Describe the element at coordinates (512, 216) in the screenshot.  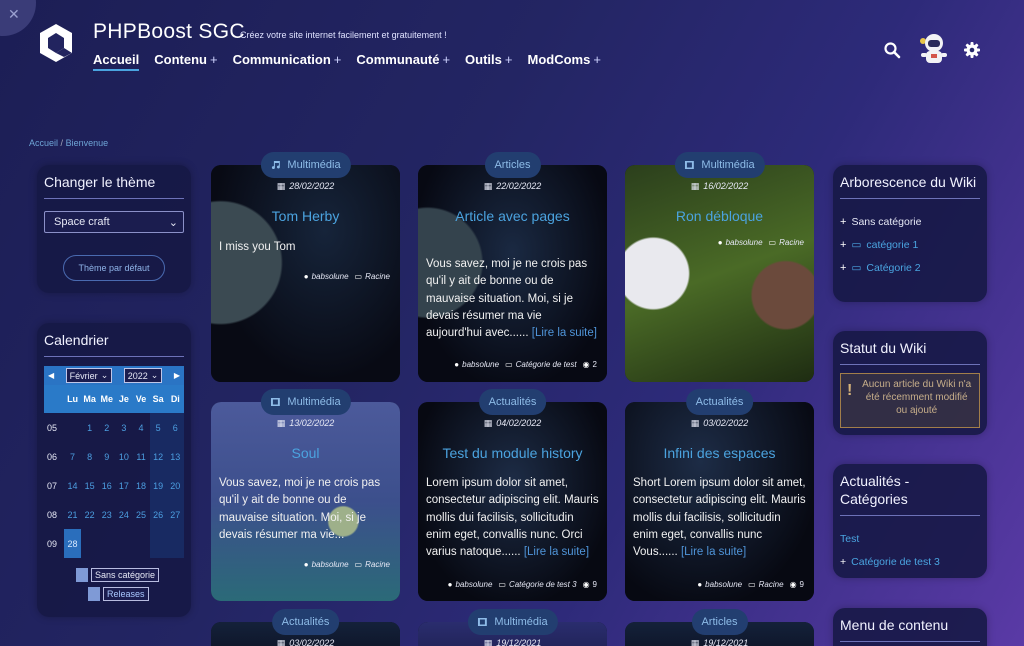
I see `card-title: Article avec pages` at that location.